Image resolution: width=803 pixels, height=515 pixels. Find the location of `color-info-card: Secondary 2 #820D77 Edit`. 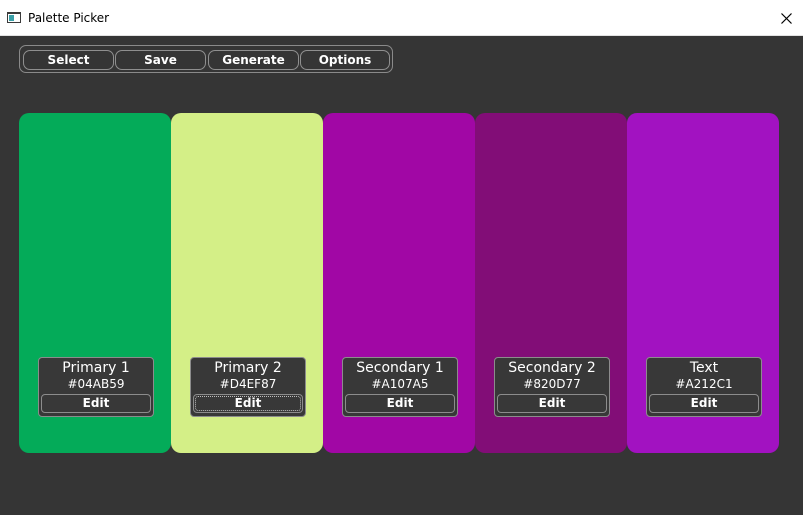

color-info-card: Secondary 2 #820D77 Edit is located at coordinates (552, 387).